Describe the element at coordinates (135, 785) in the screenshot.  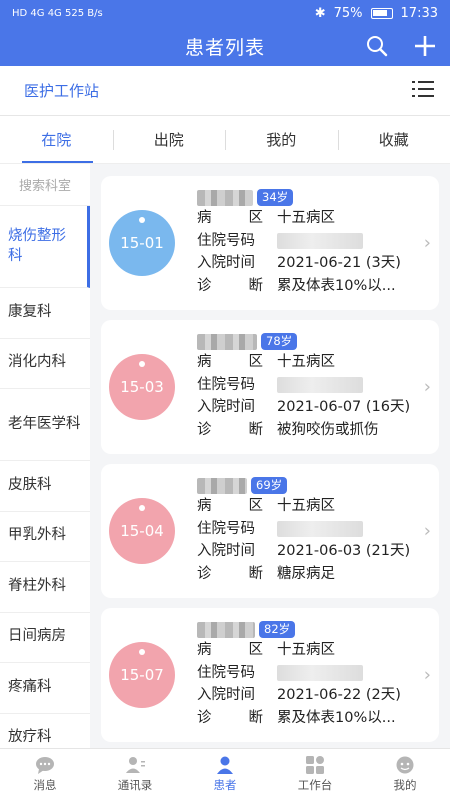
I see `nav-label: 通讯录` at that location.